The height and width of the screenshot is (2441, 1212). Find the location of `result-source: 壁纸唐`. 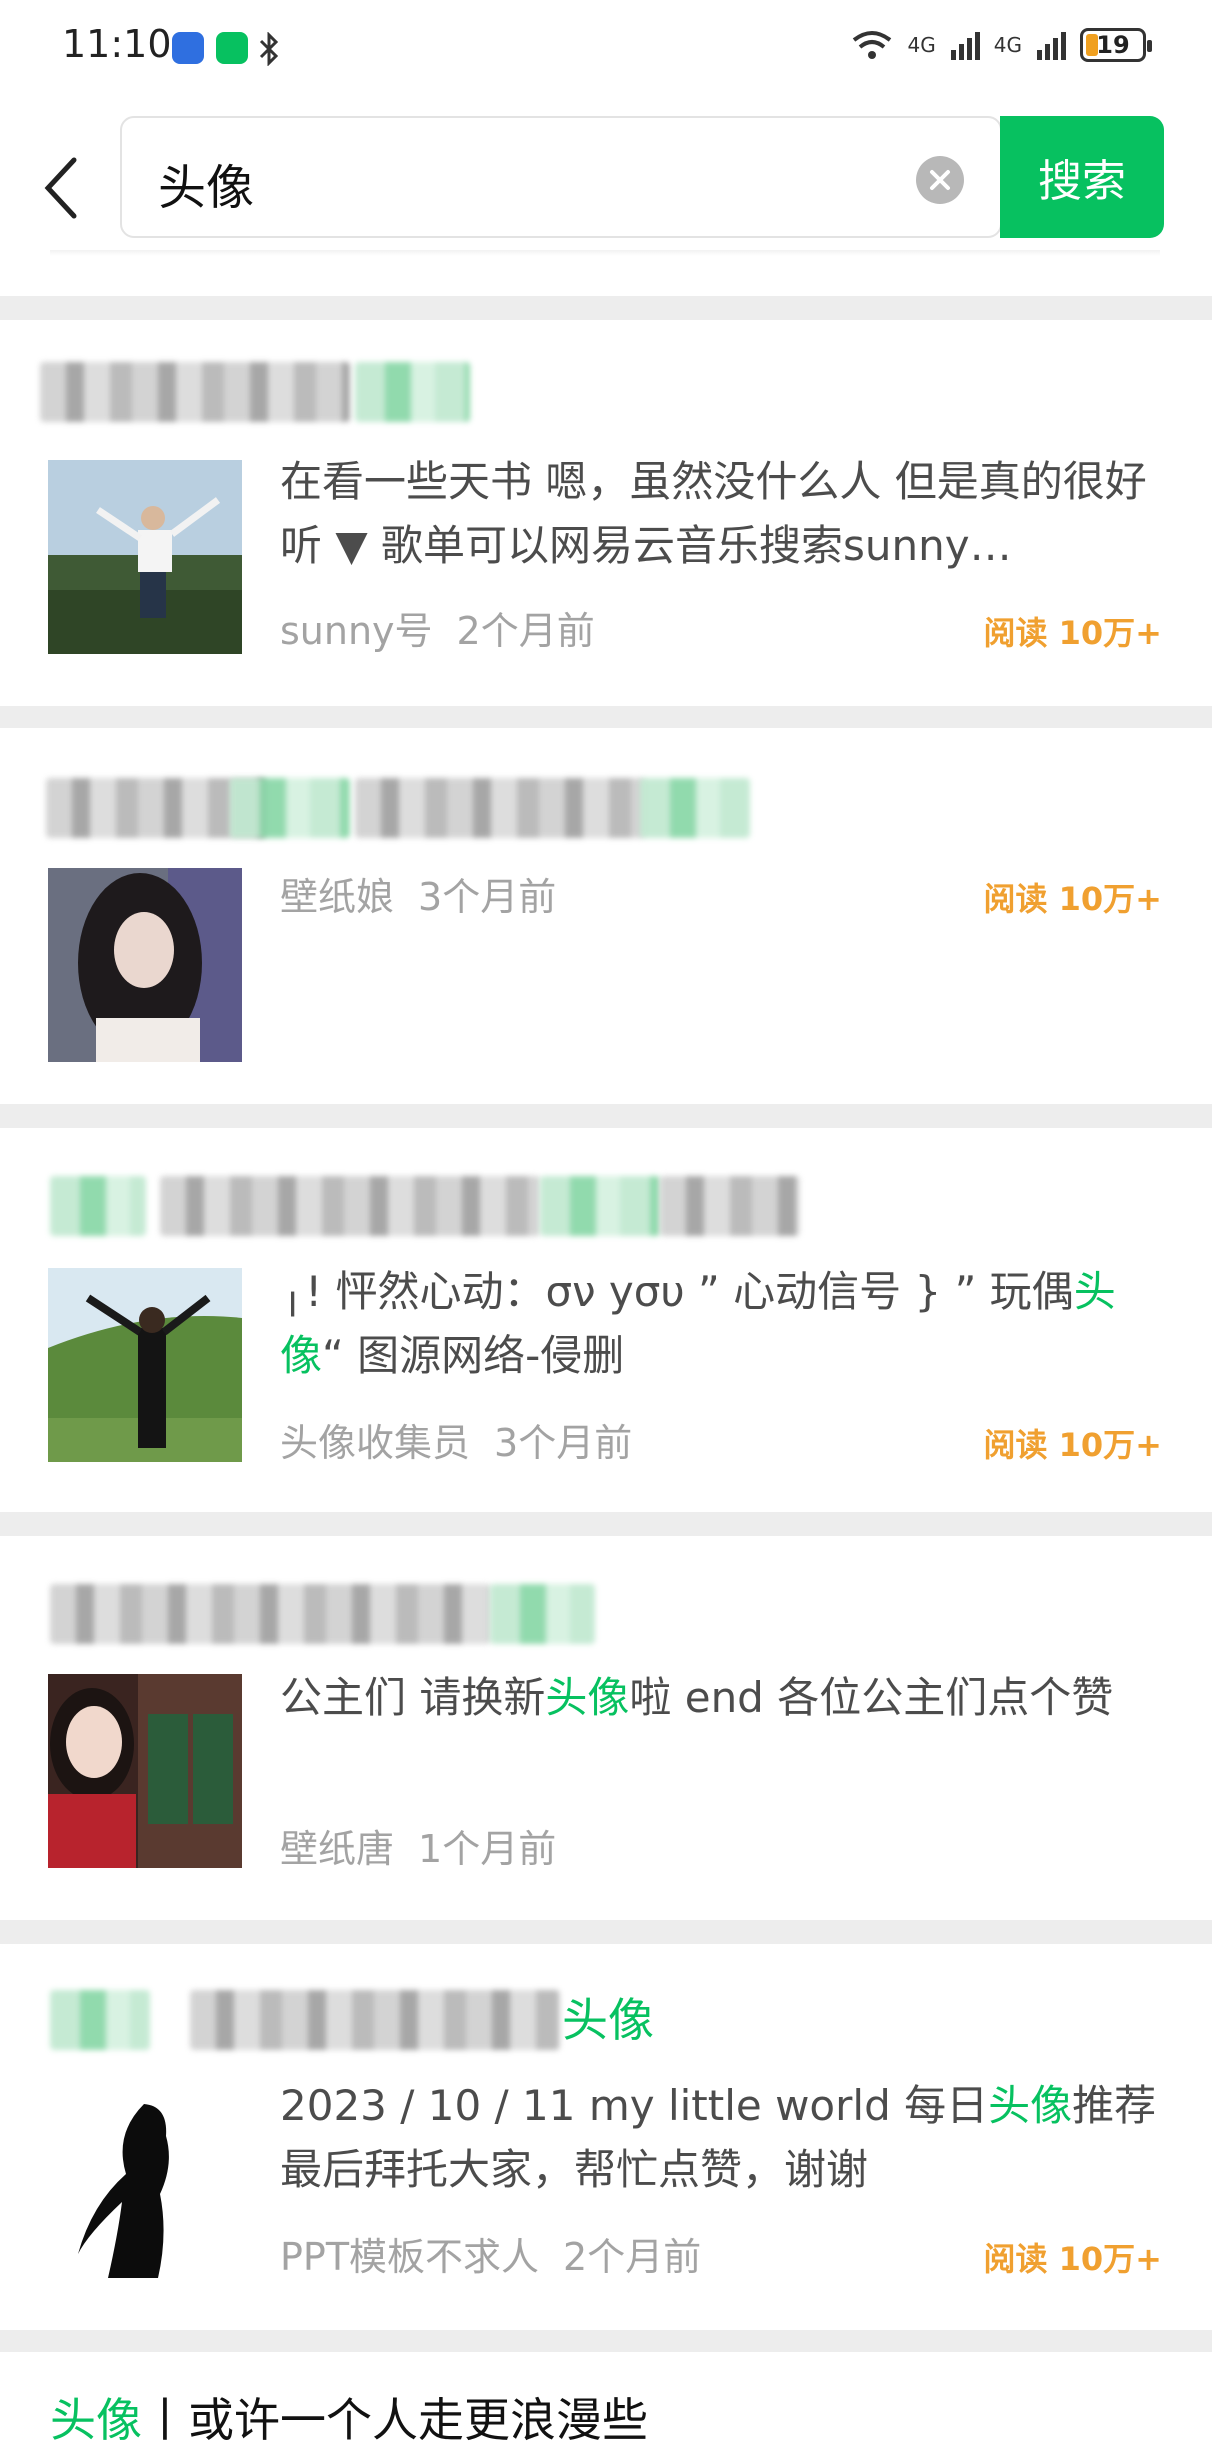

result-source: 壁纸唐 is located at coordinates (337, 1849).